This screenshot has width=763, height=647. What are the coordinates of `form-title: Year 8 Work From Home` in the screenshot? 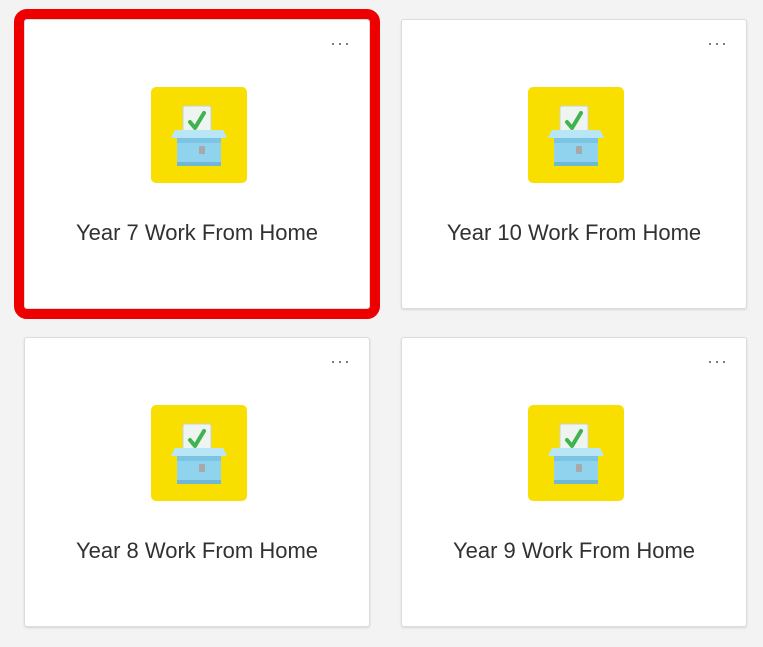 It's located at (197, 550).